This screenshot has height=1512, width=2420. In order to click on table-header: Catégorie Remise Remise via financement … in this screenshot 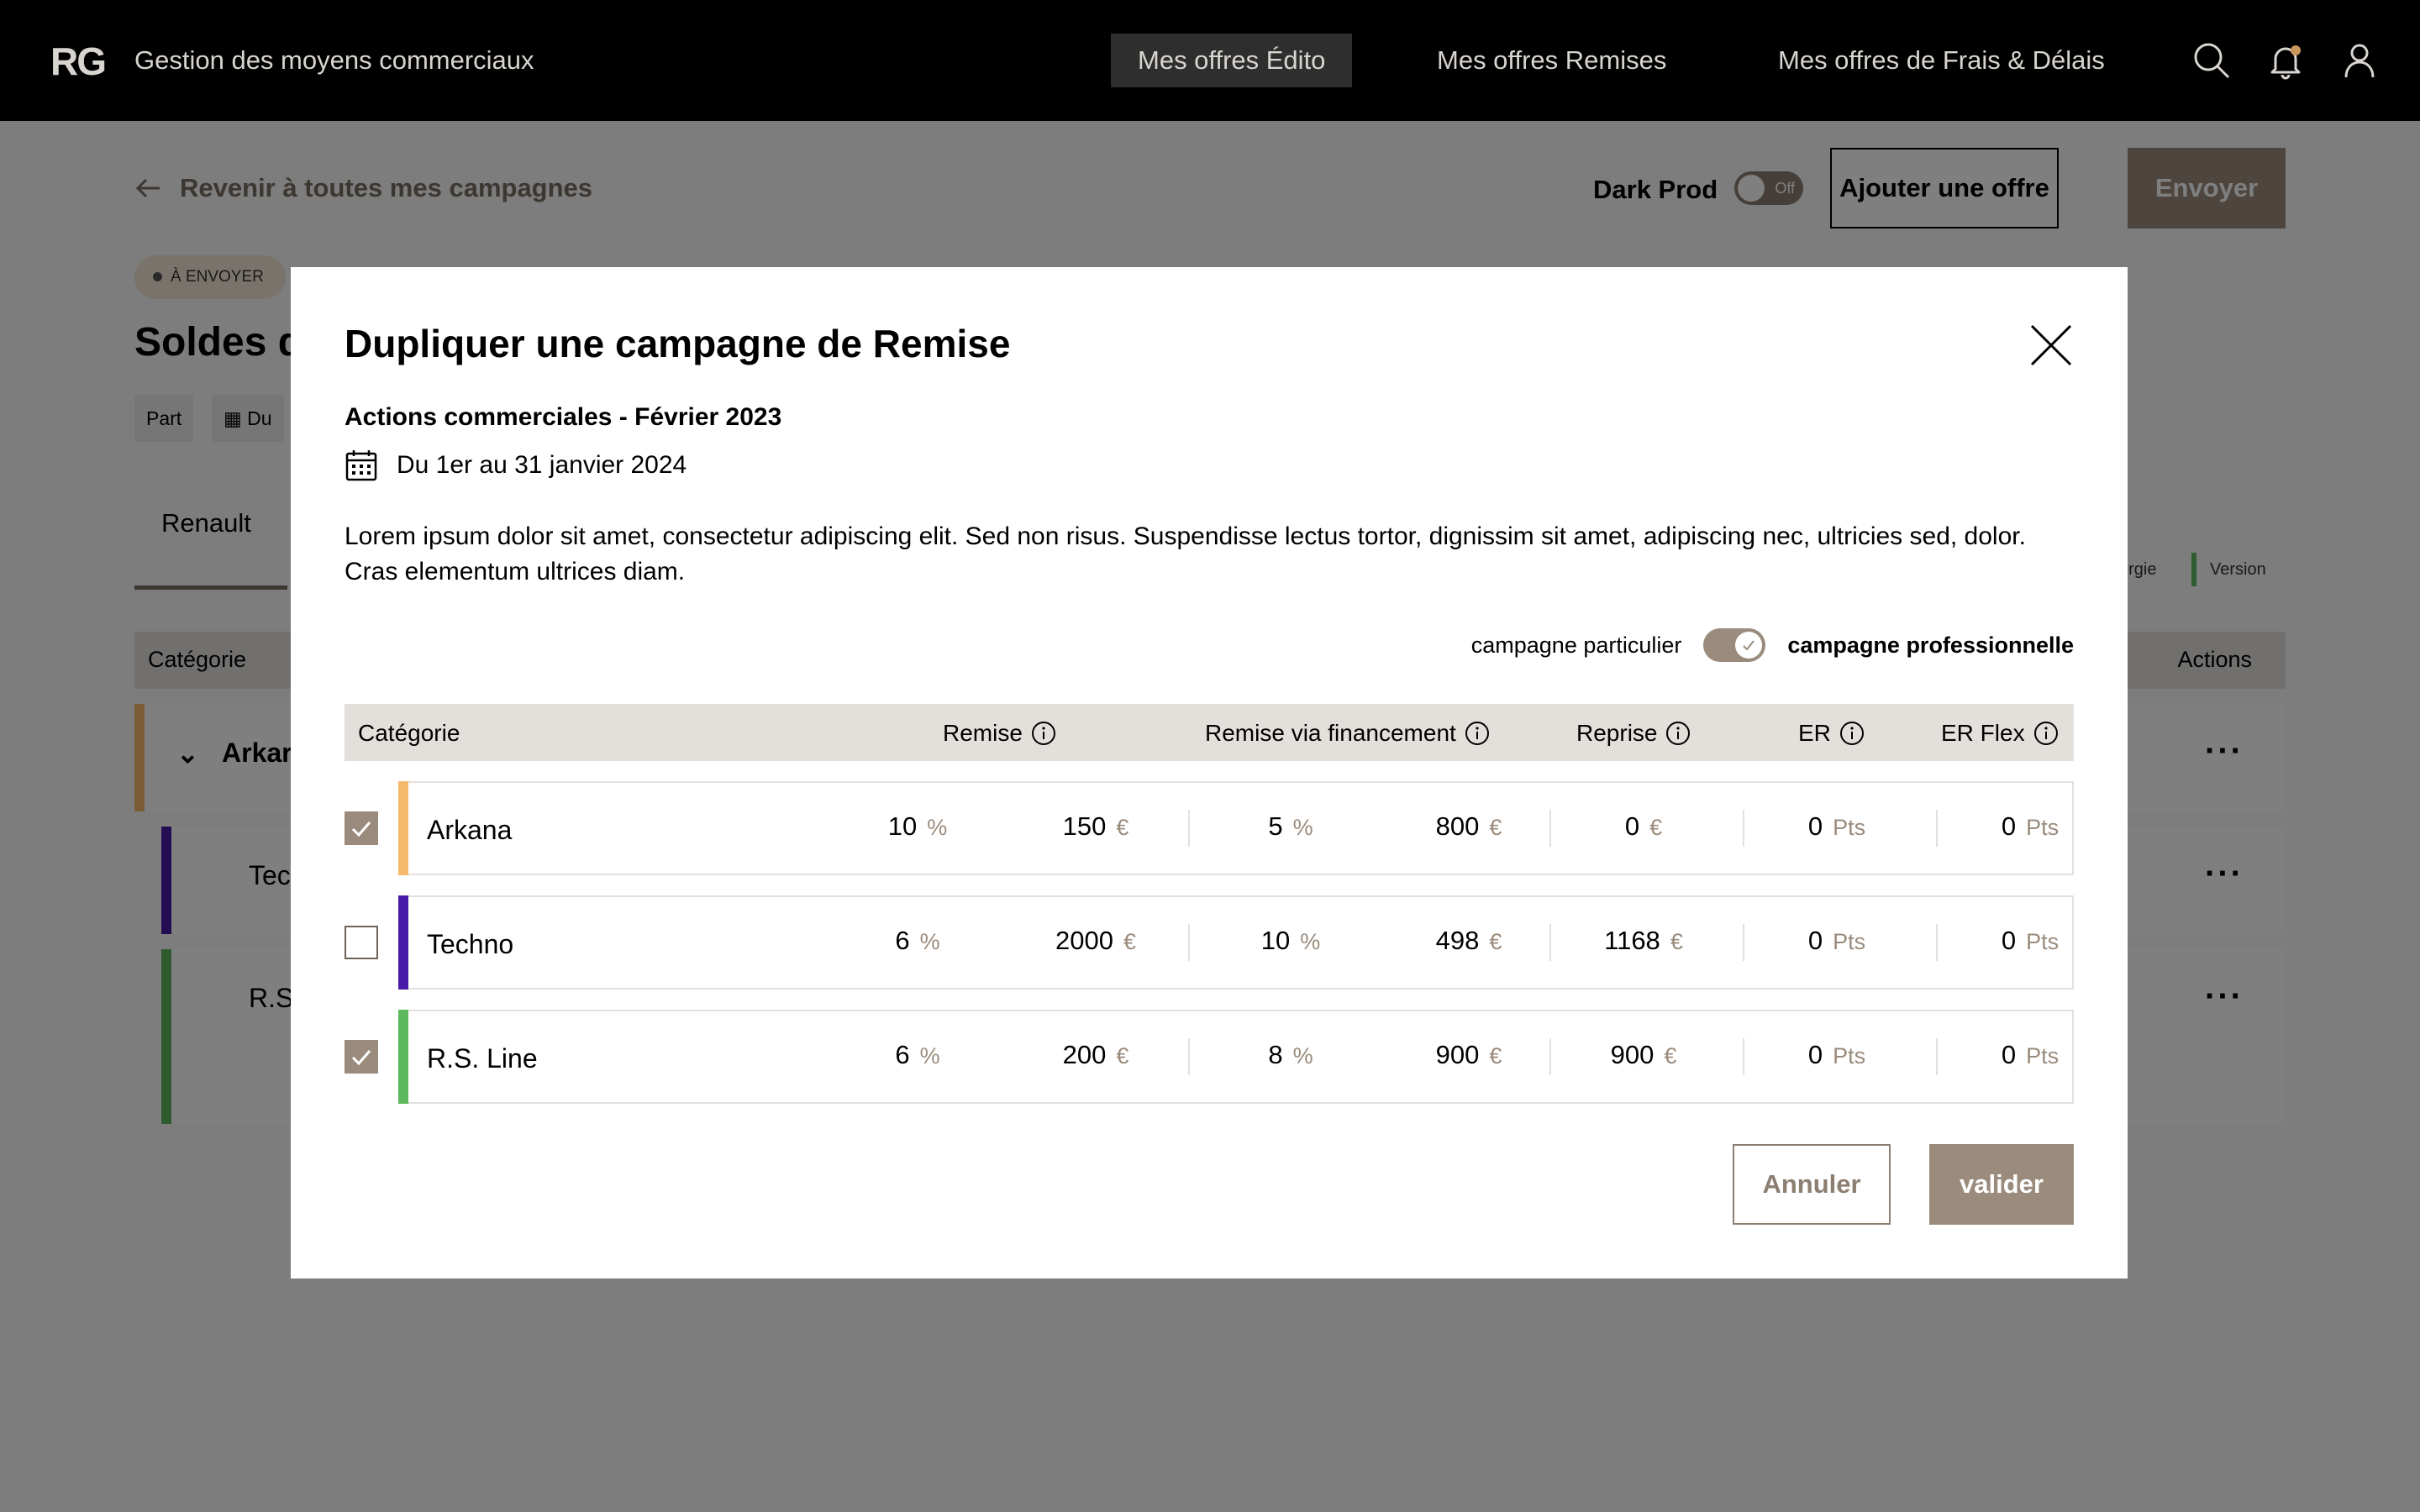, I will do `click(1209, 732)`.